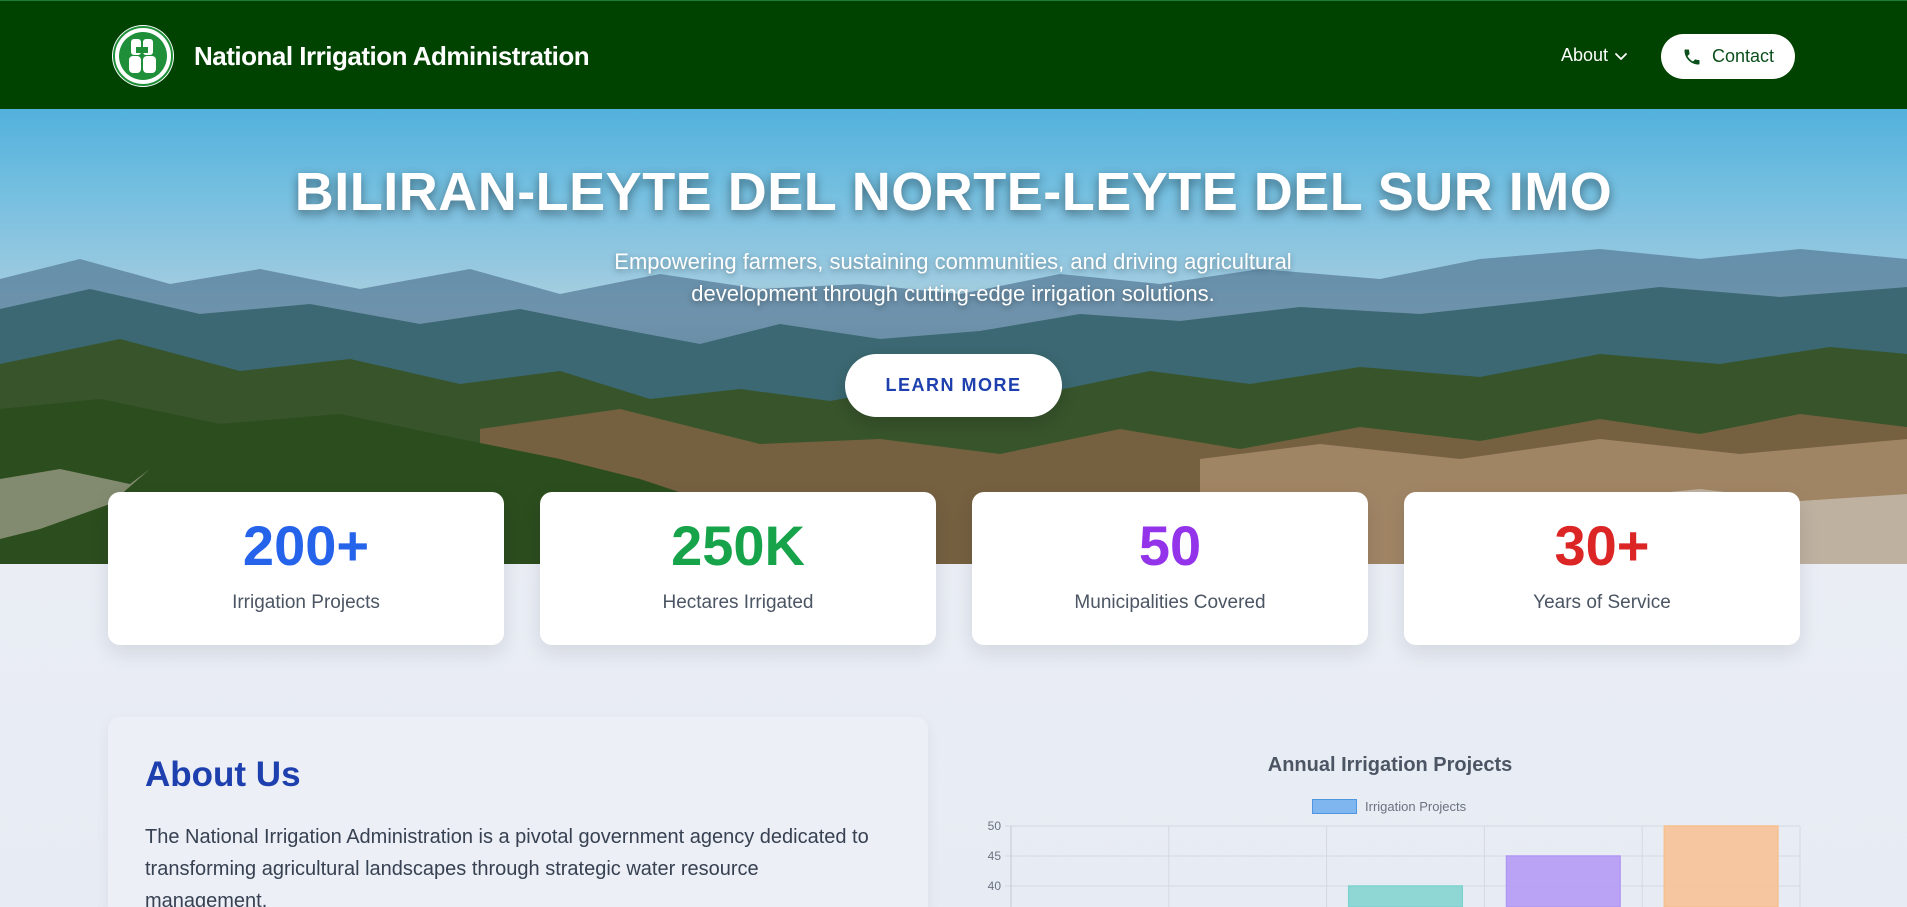 The width and height of the screenshot is (1907, 907). I want to click on stat-card-municipalities: 50 Municipalities Covered, so click(1170, 568).